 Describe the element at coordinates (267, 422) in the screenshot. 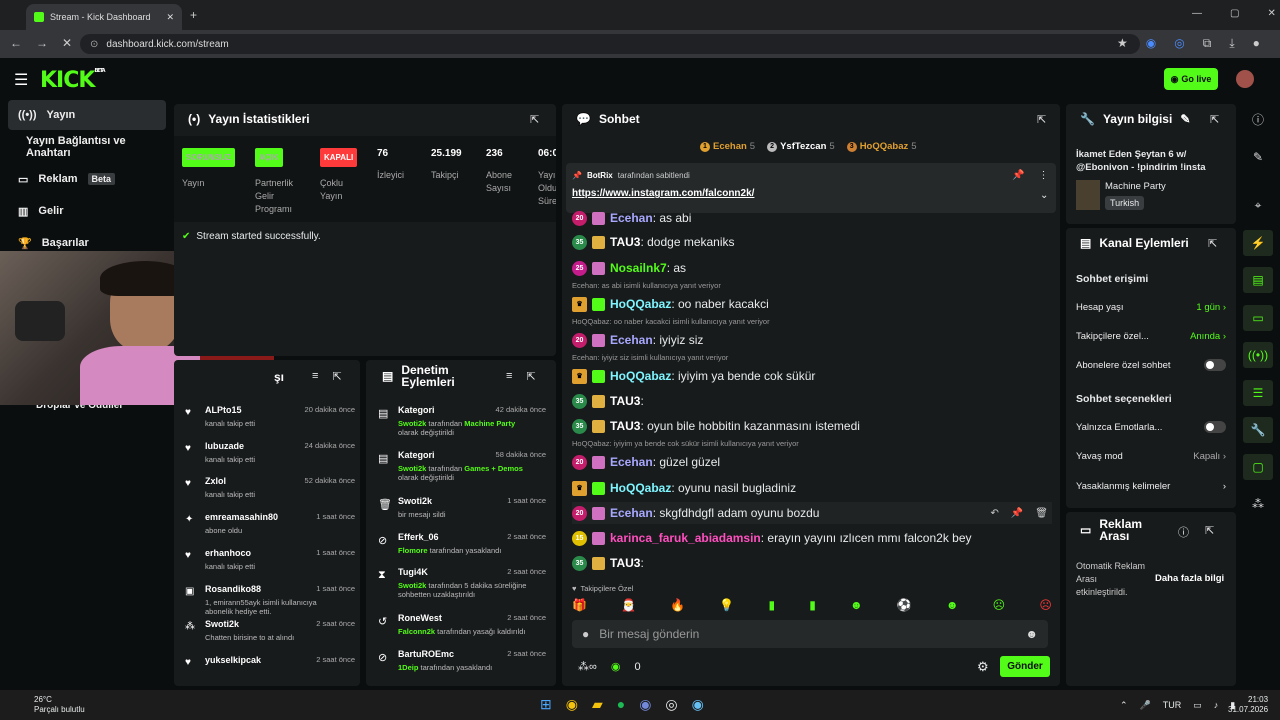

I see `activity-item: ♥ ALPto15 kanalı takip etti 20 dakika önce` at that location.